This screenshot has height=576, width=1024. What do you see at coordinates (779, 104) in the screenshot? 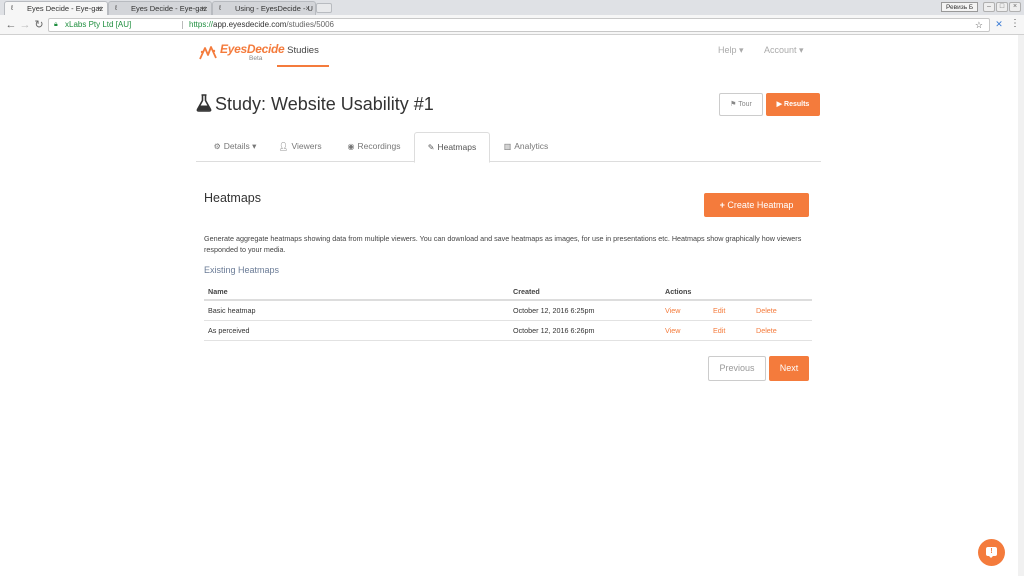
I see `play-icon: ▶` at bounding box center [779, 104].